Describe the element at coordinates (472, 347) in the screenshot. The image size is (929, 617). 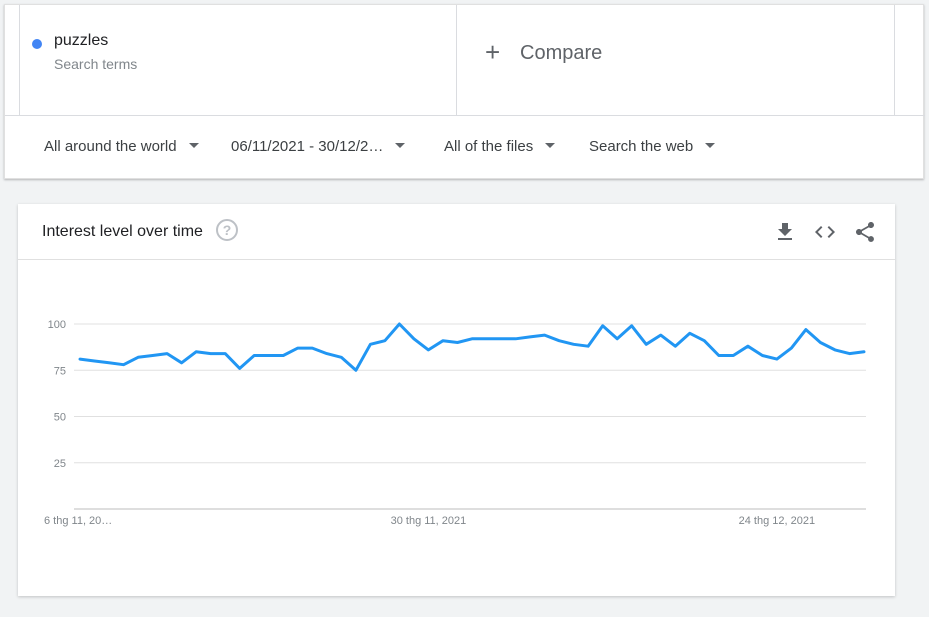
I see `series-line-puzzles` at that location.